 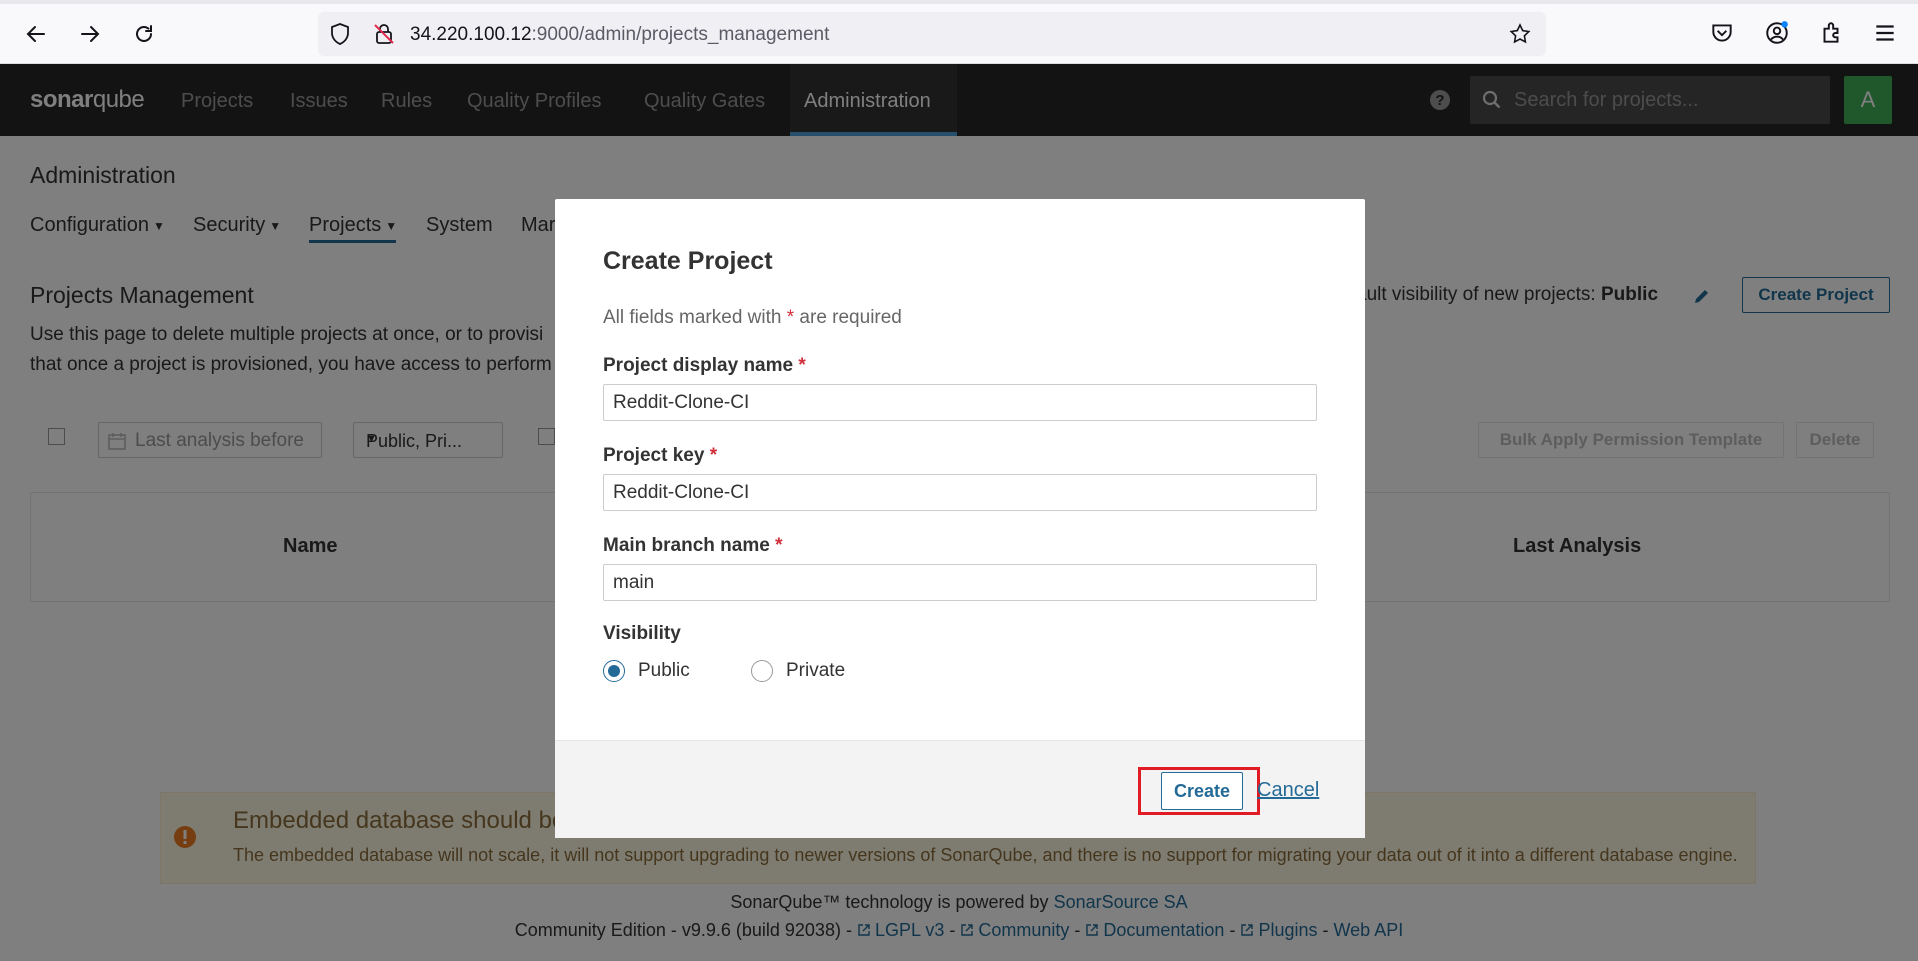 What do you see at coordinates (960, 582) in the screenshot?
I see `main-branch-input` at bounding box center [960, 582].